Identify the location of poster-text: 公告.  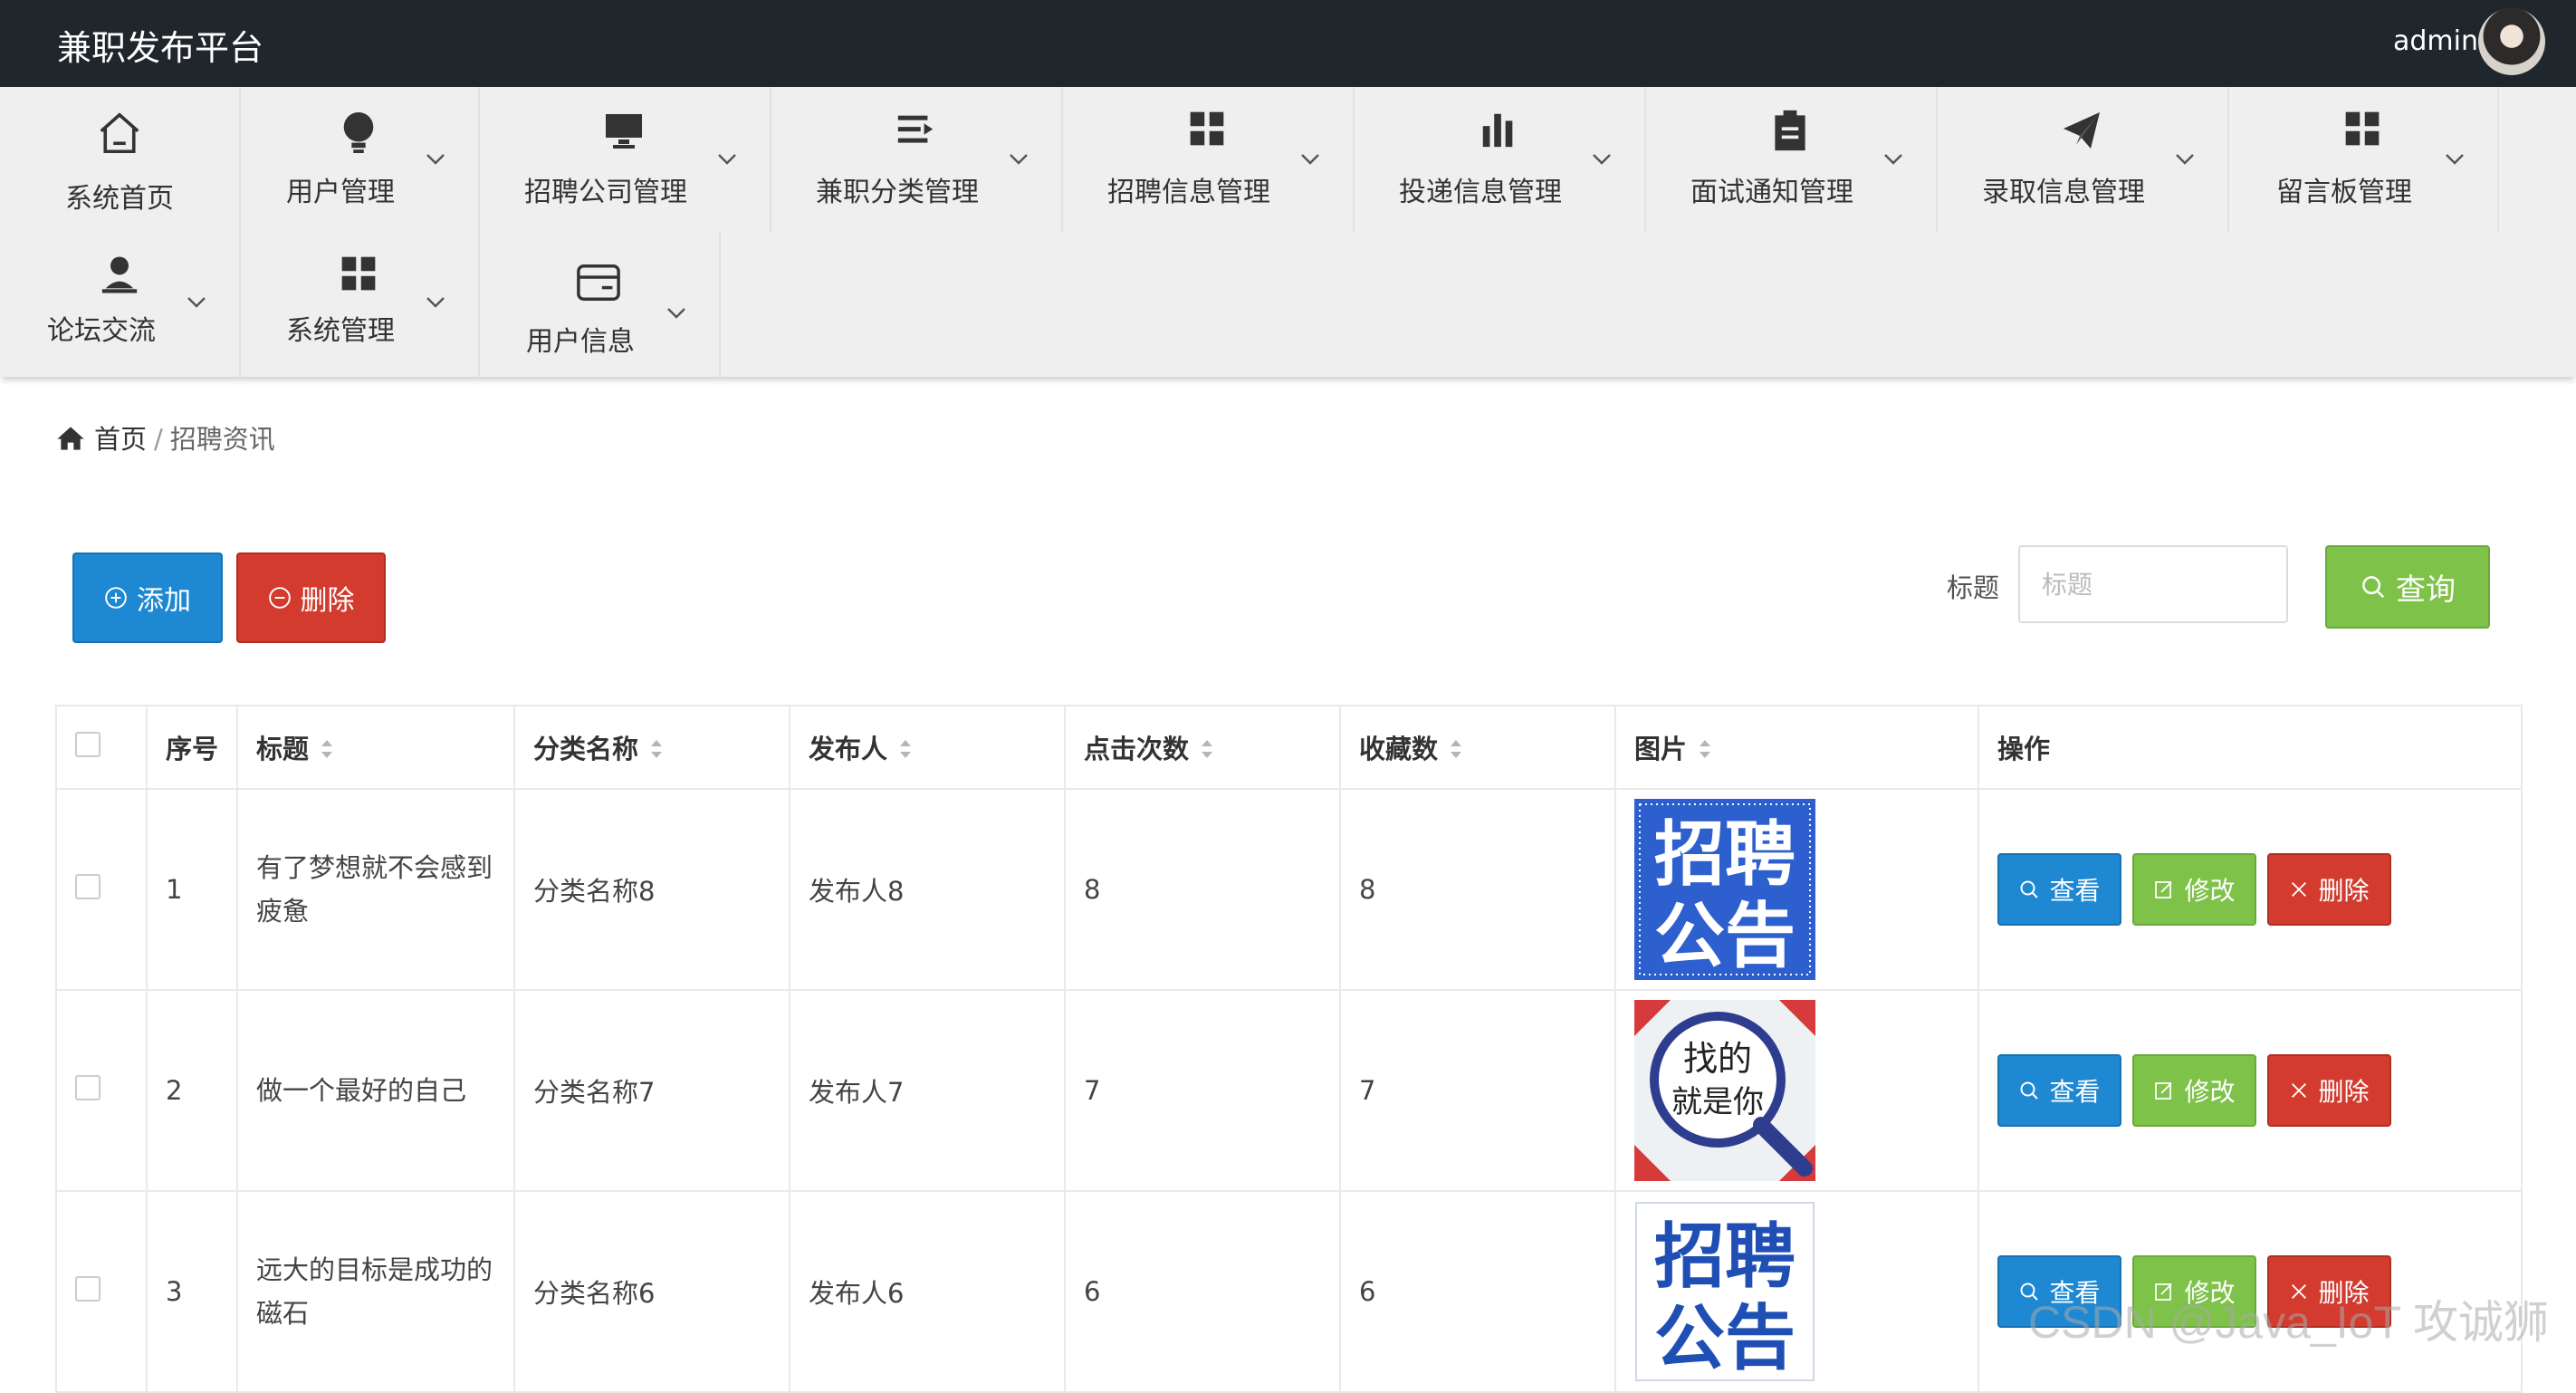
(1725, 1338).